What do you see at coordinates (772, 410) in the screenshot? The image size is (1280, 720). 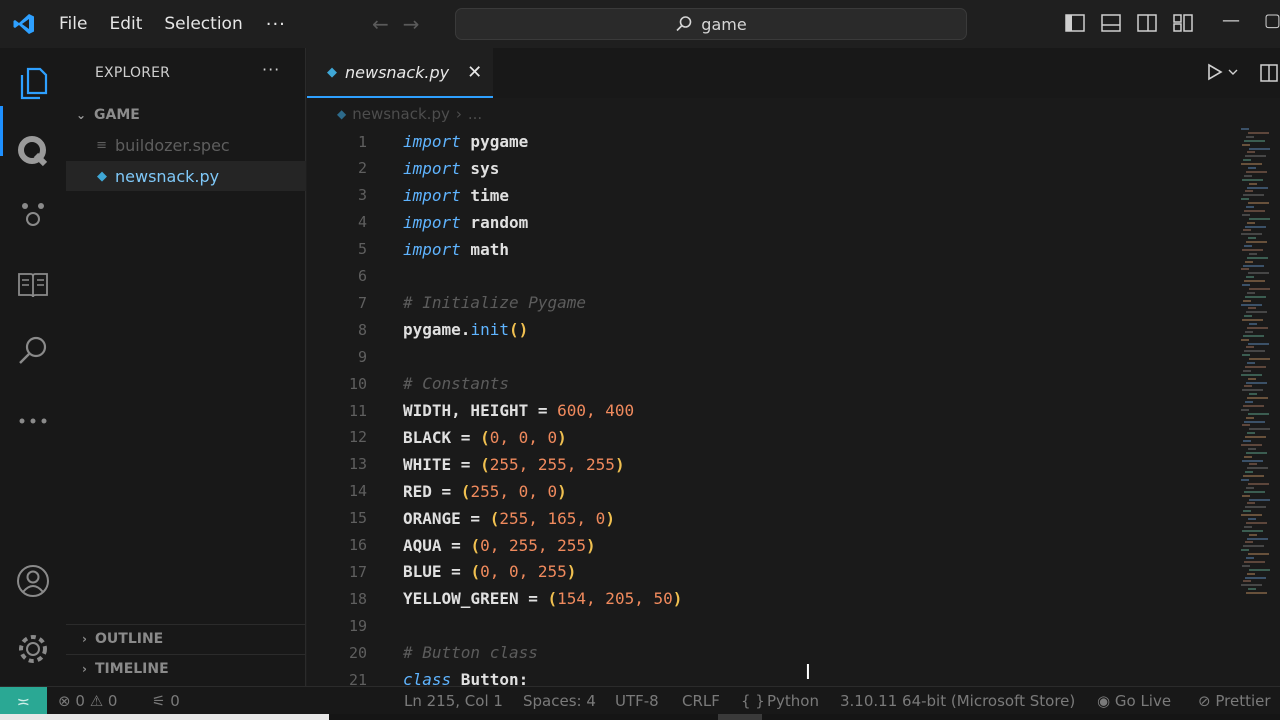 I see `code-line: 11 WIDTH, HEIGHT = 600, 400` at bounding box center [772, 410].